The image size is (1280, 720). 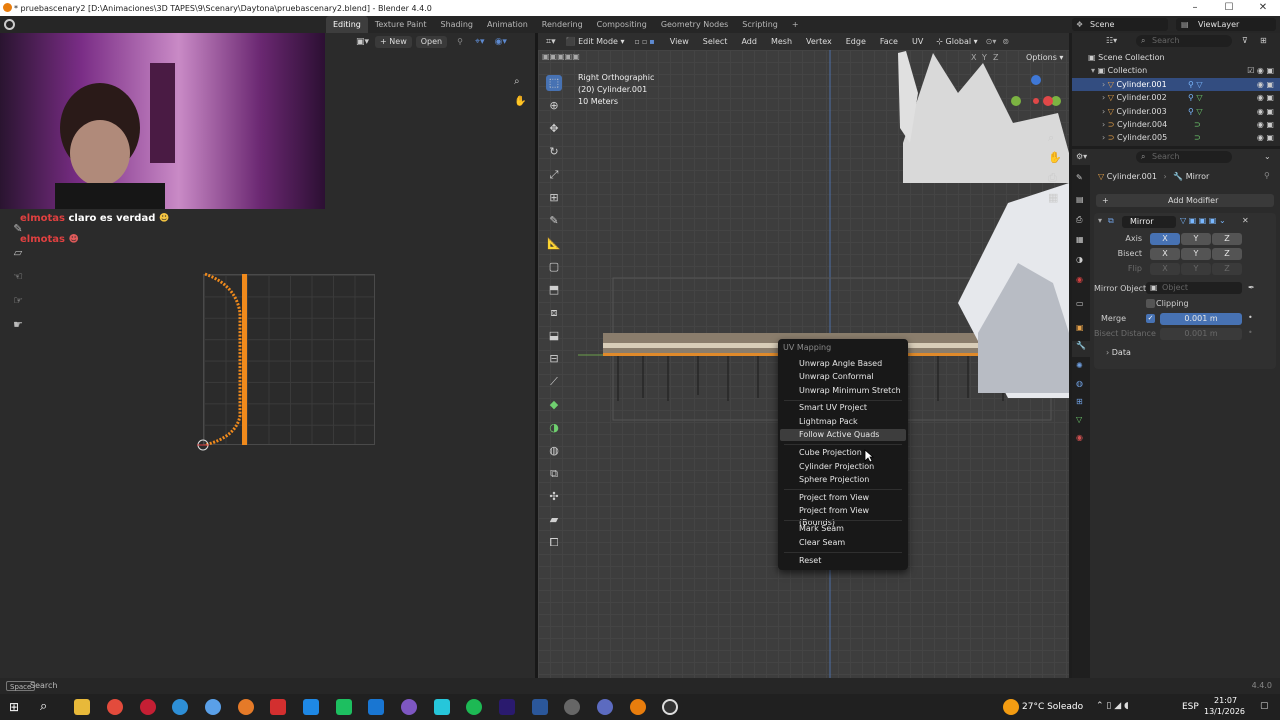 I want to click on tab-animation: Animation, so click(x=507, y=24).